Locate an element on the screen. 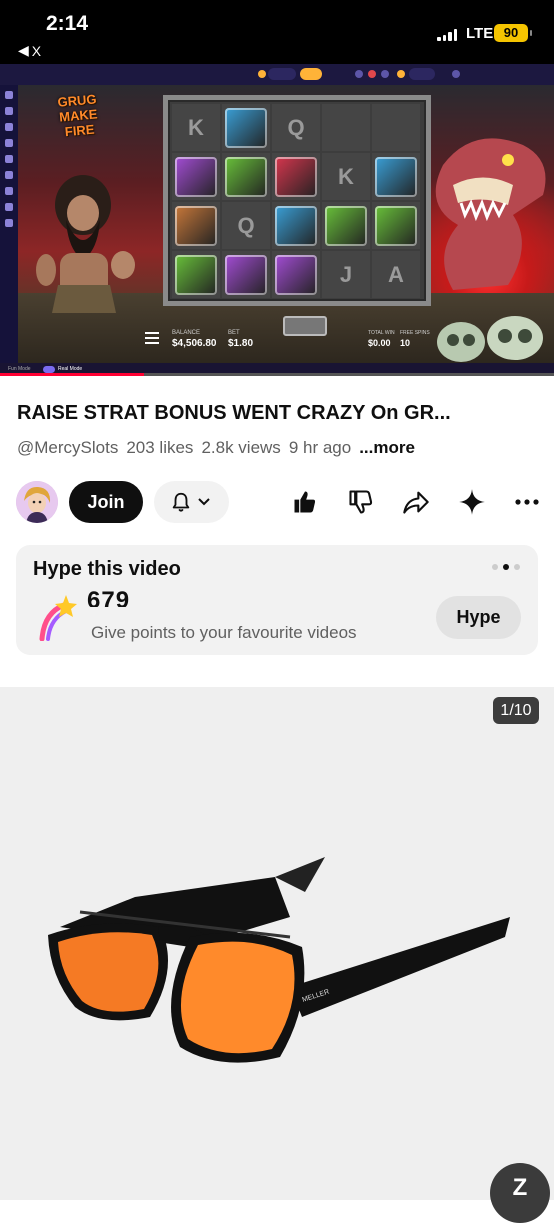 This screenshot has width=554, height=1223. back-app-label: X is located at coordinates (36, 50).